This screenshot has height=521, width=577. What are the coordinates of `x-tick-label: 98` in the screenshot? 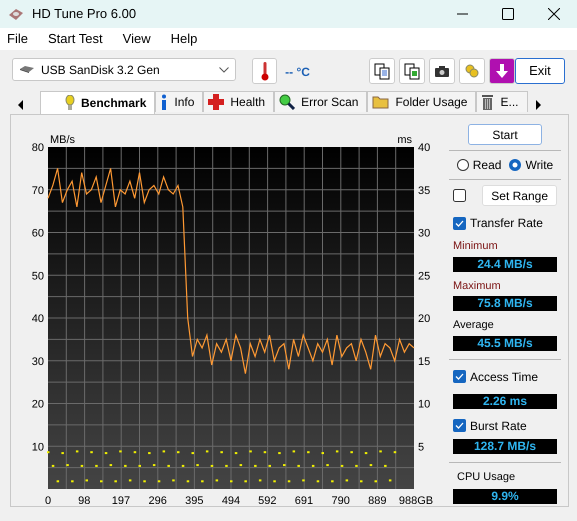 It's located at (84, 499).